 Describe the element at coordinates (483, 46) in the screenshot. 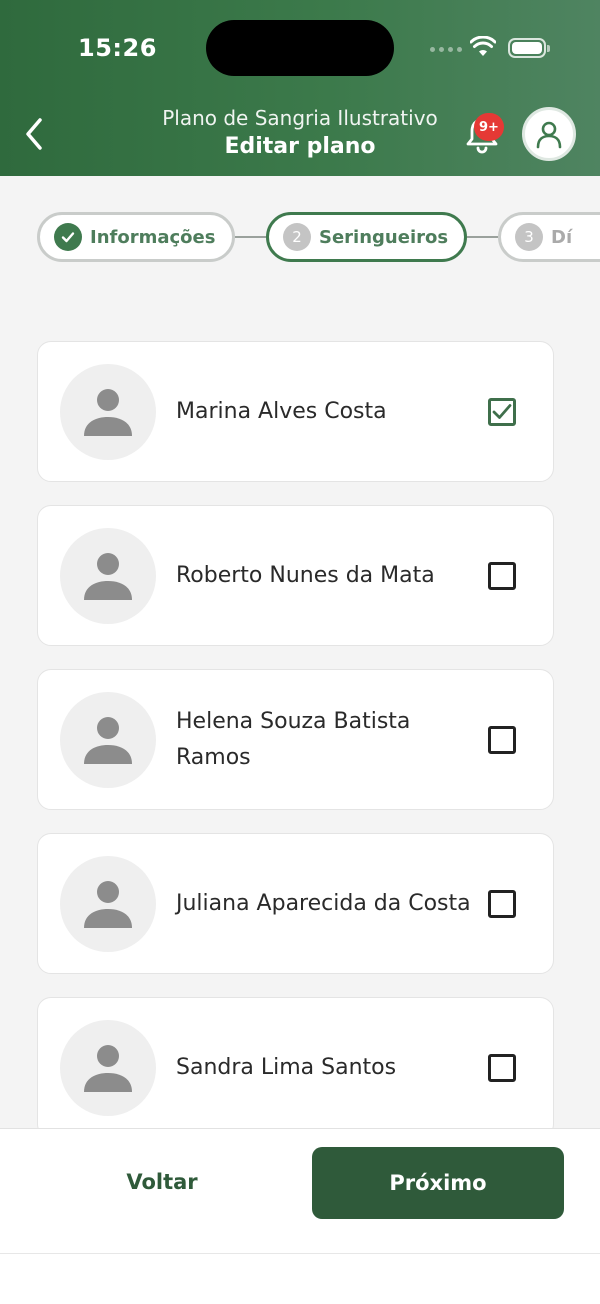

I see `wifi-icon` at that location.